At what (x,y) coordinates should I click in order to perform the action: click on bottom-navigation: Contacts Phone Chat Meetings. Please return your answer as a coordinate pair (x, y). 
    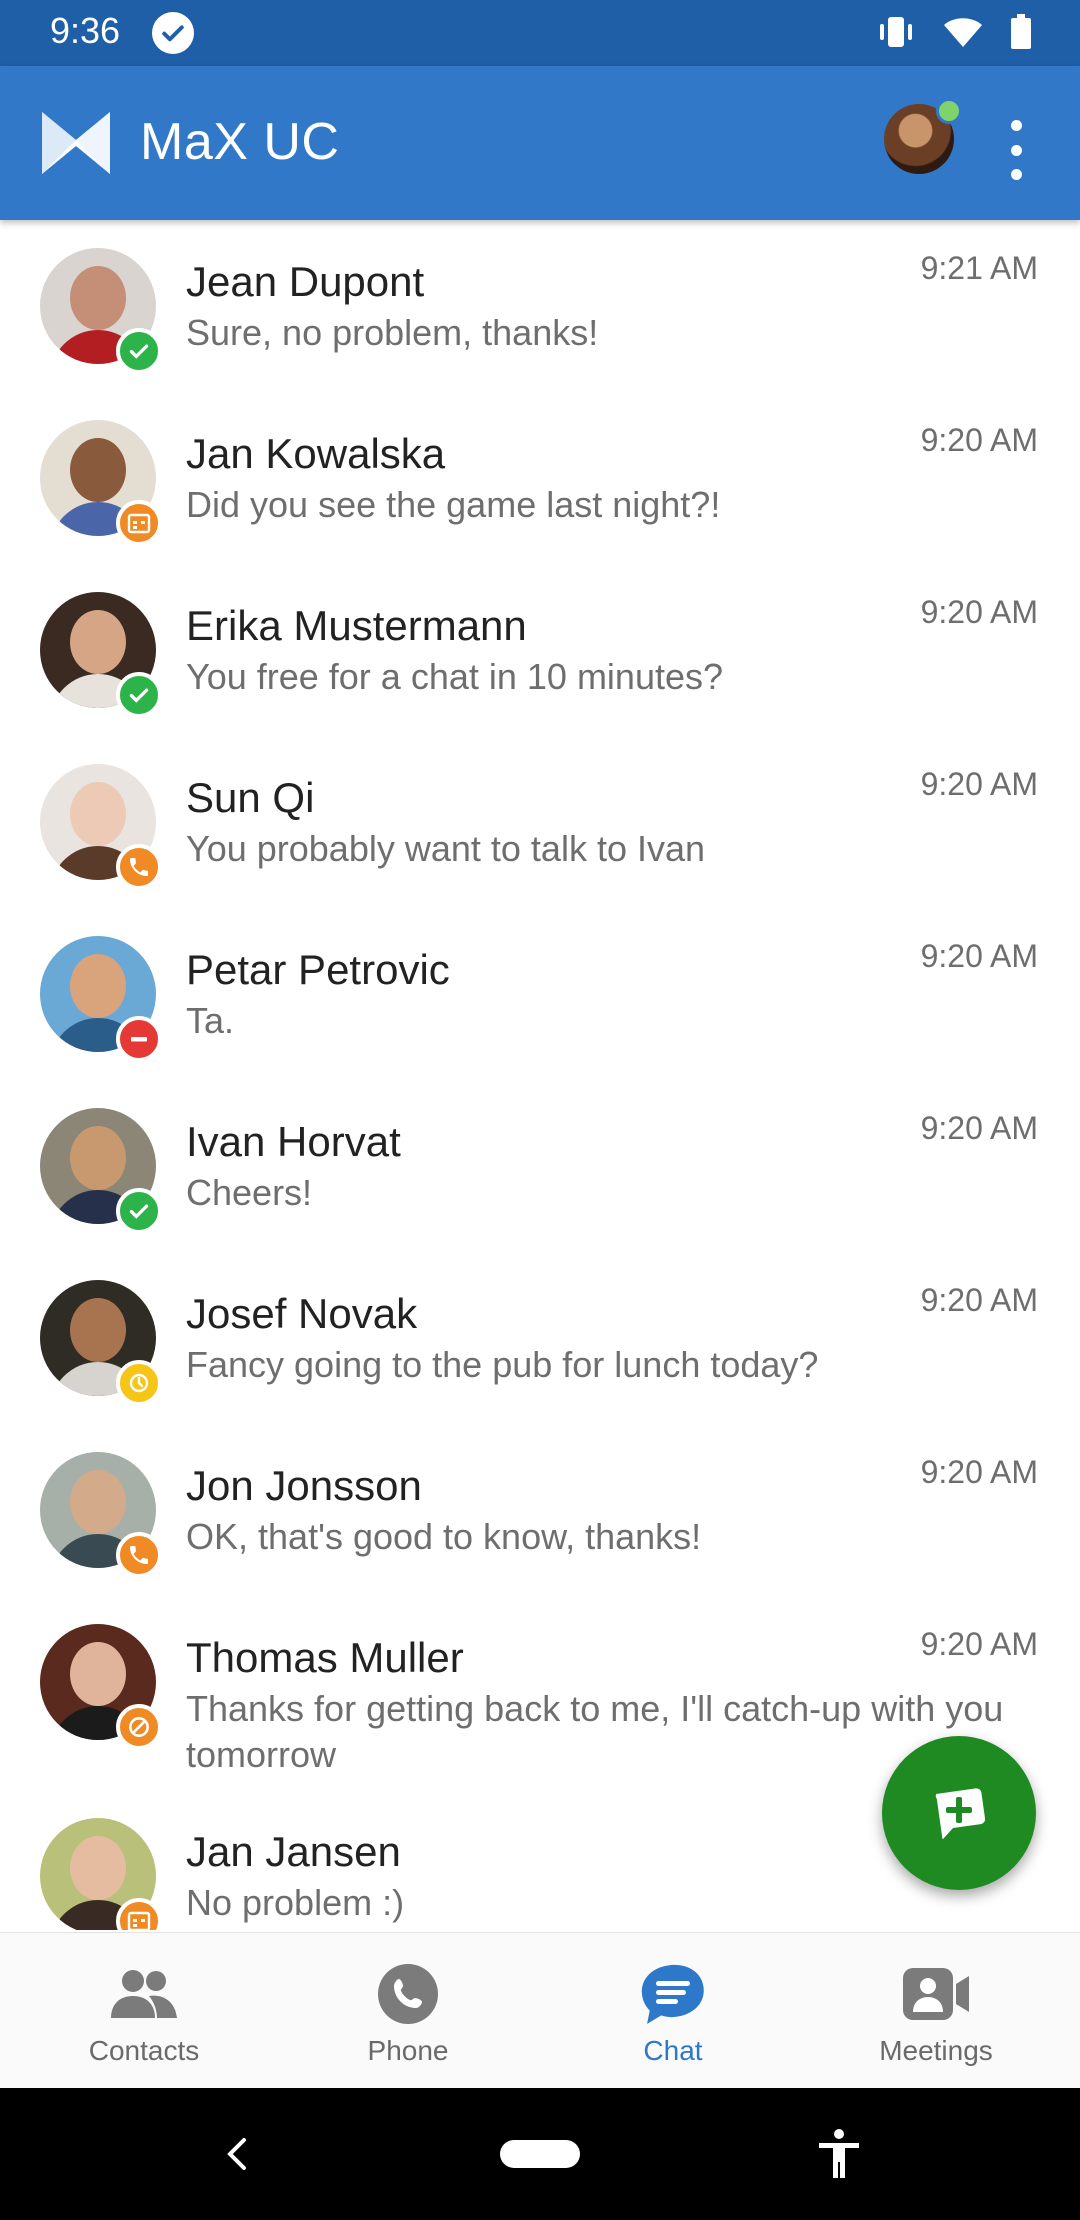
    Looking at the image, I should click on (540, 2010).